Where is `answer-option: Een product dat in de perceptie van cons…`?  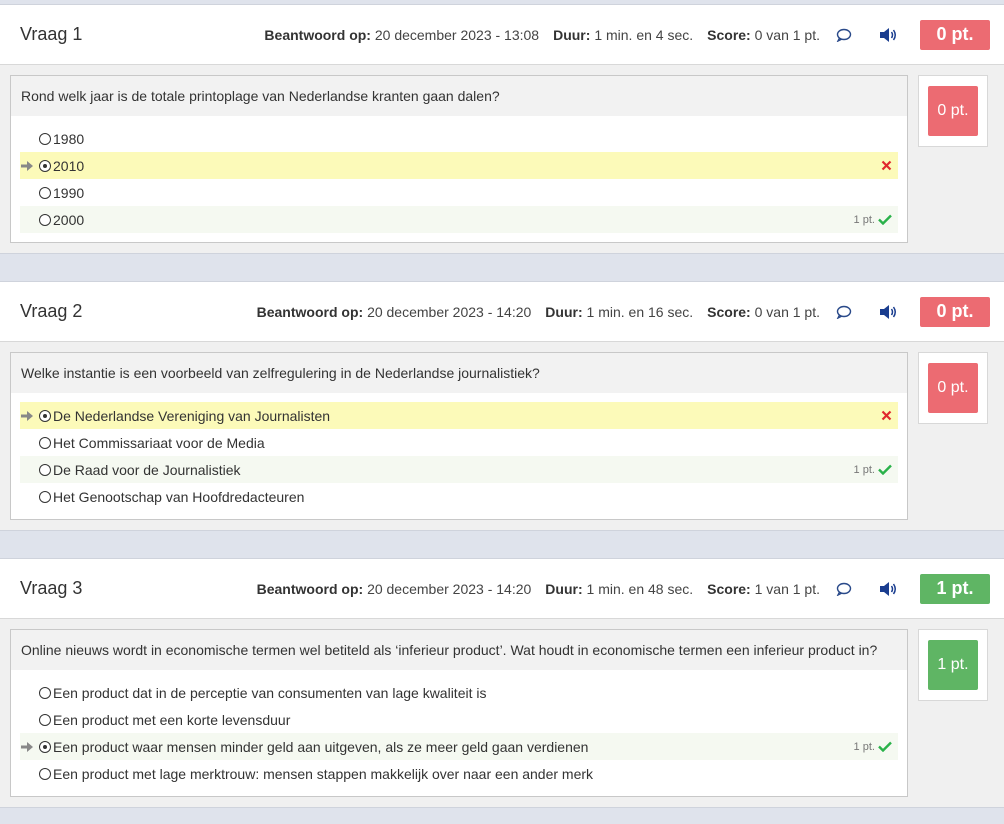
answer-option: Een product dat in de perceptie van cons… is located at coordinates (459, 692).